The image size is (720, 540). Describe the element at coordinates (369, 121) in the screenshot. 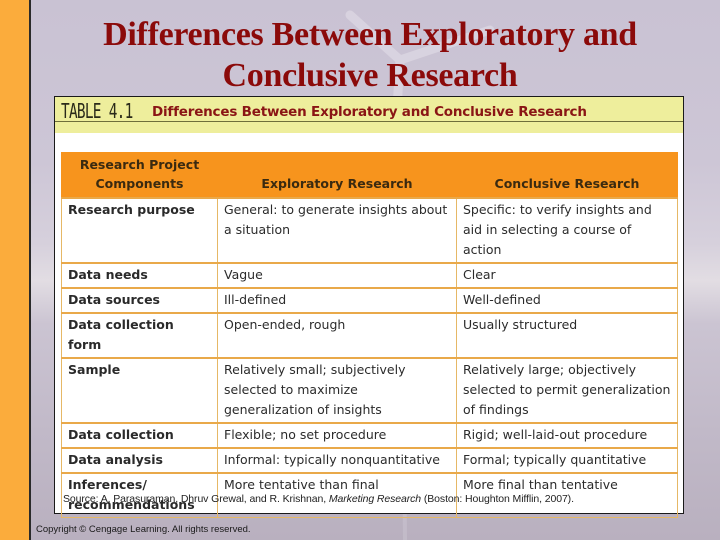

I see `caption-underline` at that location.